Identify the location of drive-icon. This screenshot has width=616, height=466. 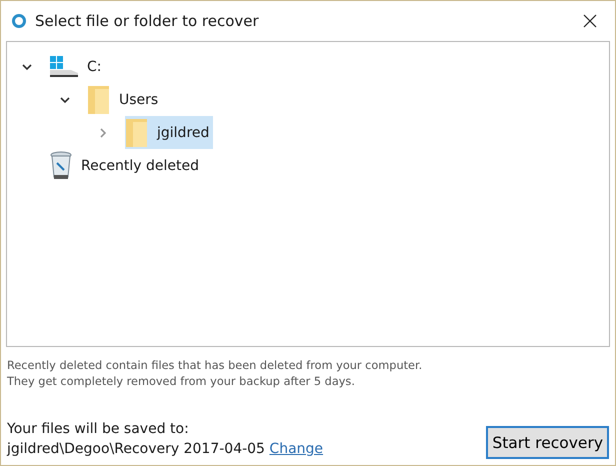
(64, 66).